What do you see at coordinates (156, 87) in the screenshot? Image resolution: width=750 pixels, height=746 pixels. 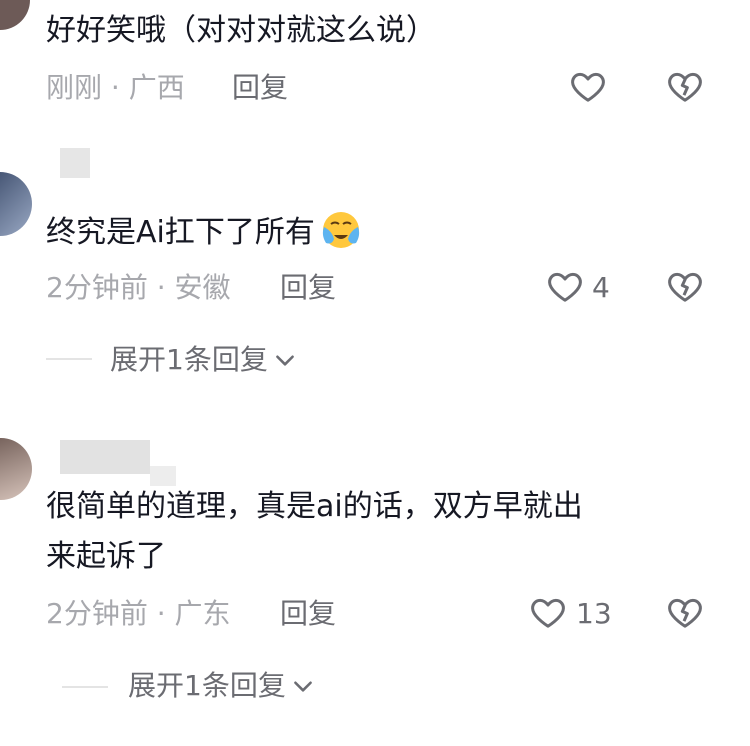 I see `comment-location: 广西` at bounding box center [156, 87].